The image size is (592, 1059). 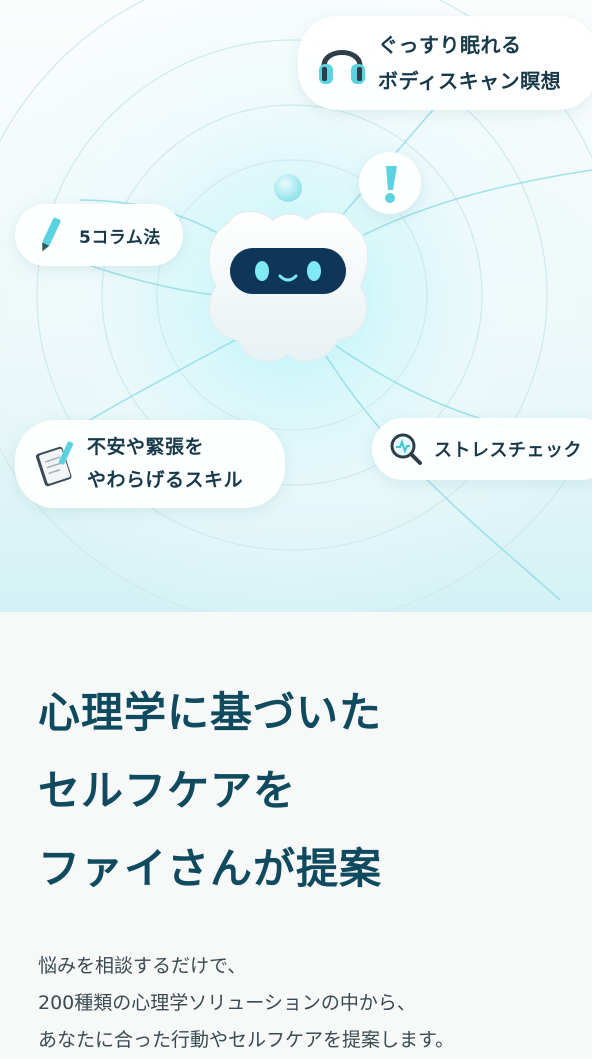 I want to click on headline-line-1: 心理学に基づいた, so click(x=210, y=712).